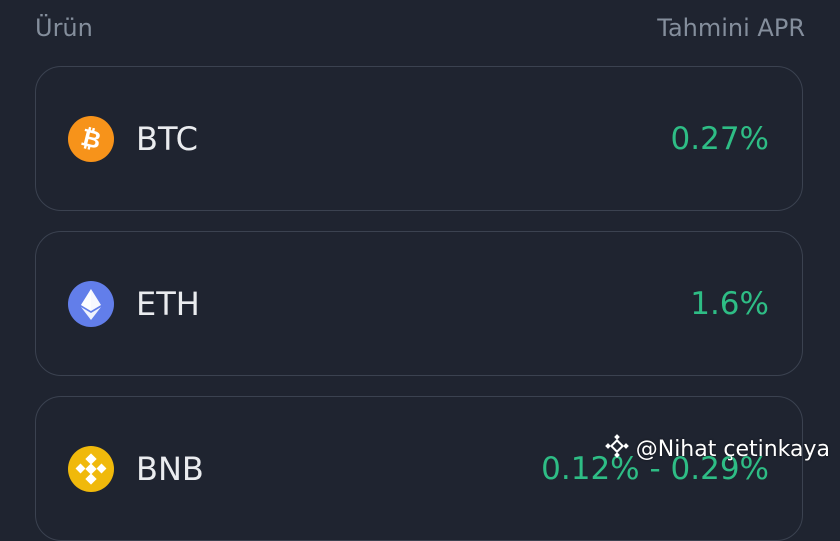 The height and width of the screenshot is (541, 840). What do you see at coordinates (91, 303) in the screenshot?
I see `ethereum-icon` at bounding box center [91, 303].